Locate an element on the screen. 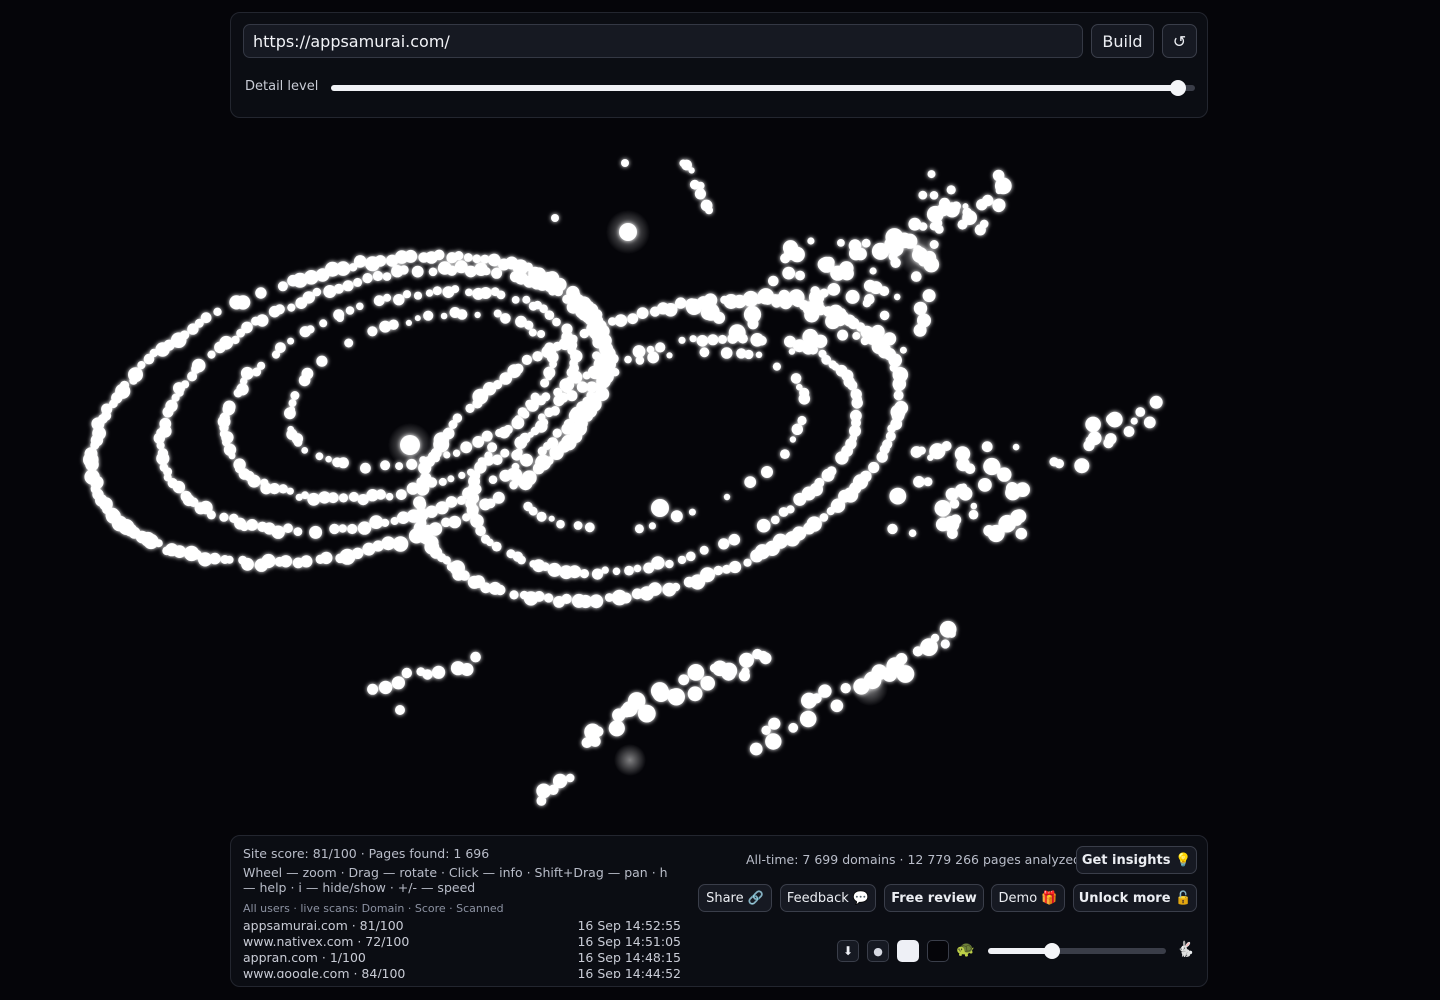 This screenshot has height=1000, width=1440. download-icon: ⬇ is located at coordinates (848, 951).